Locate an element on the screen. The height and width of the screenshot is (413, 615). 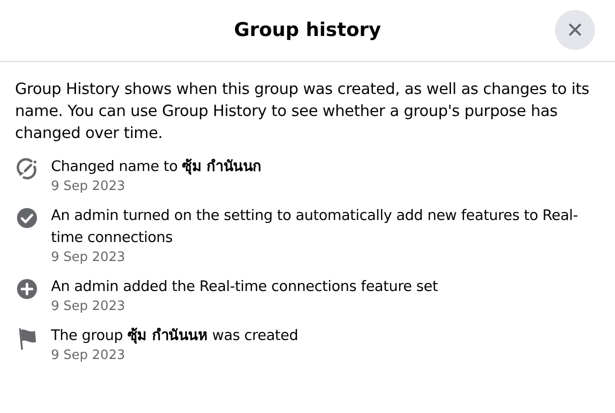
event-text: An admin added the Real-time connections feature set is located at coordinates (244, 287).